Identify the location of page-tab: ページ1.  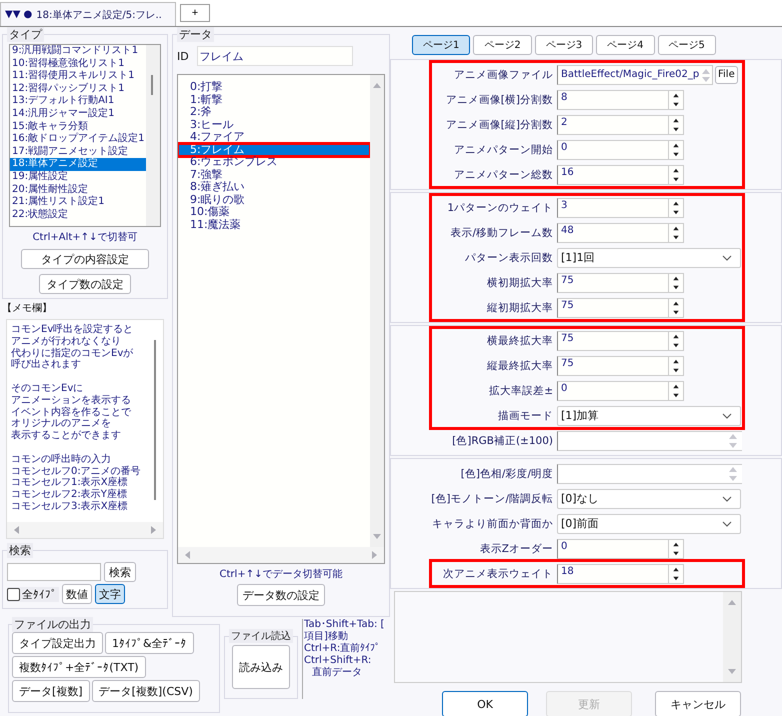
(441, 45).